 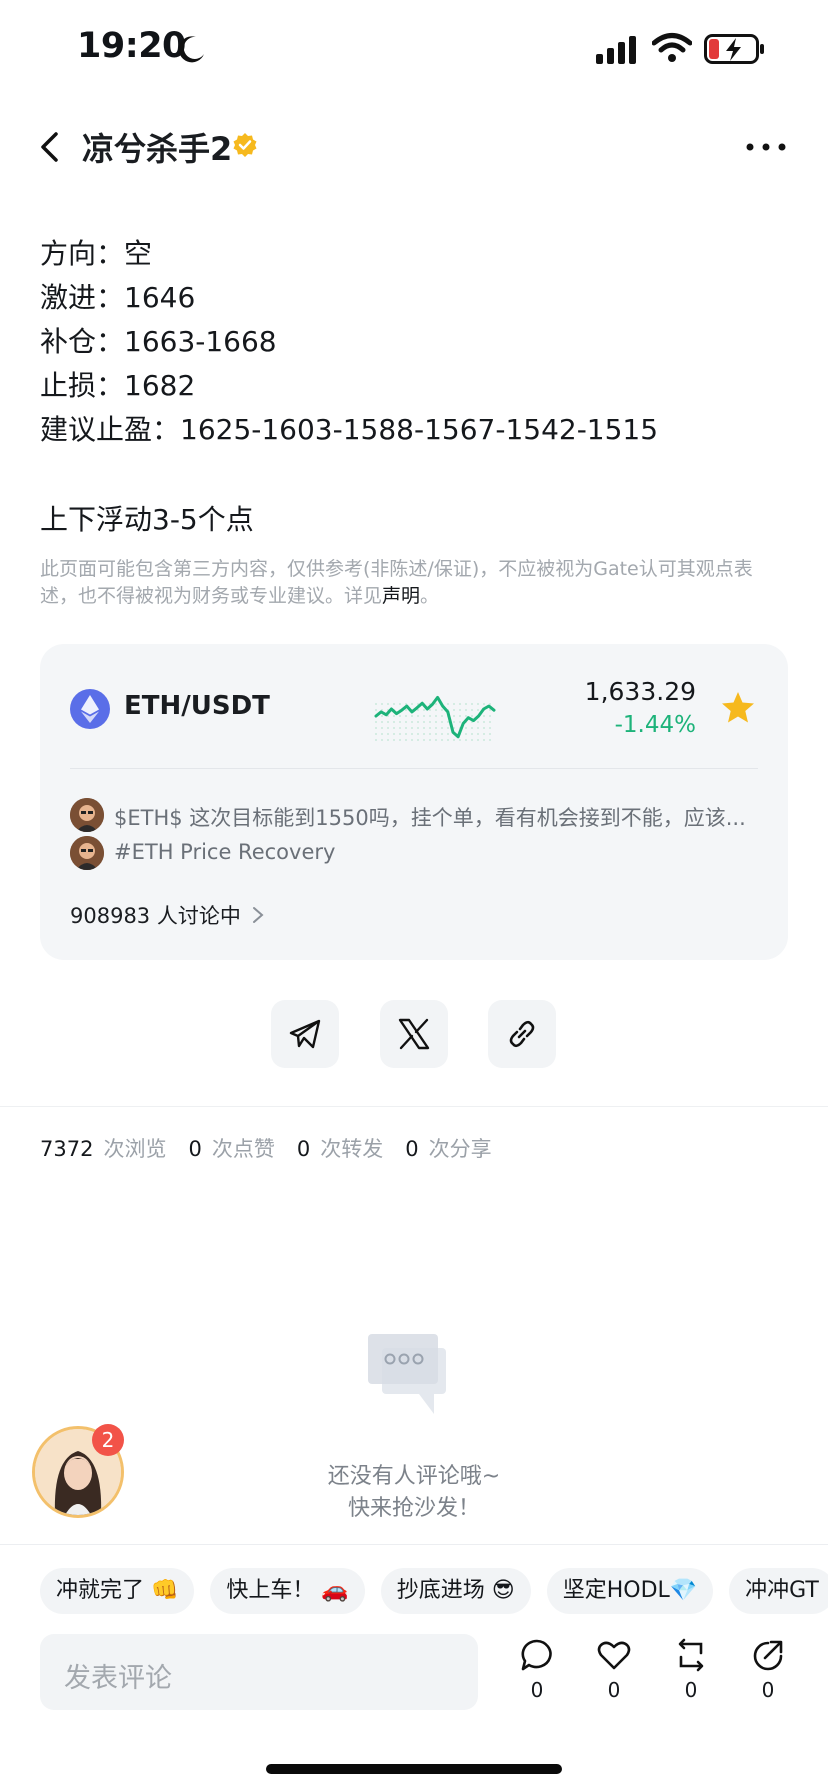 What do you see at coordinates (614, 1678) in the screenshot?
I see `like-button: 0` at bounding box center [614, 1678].